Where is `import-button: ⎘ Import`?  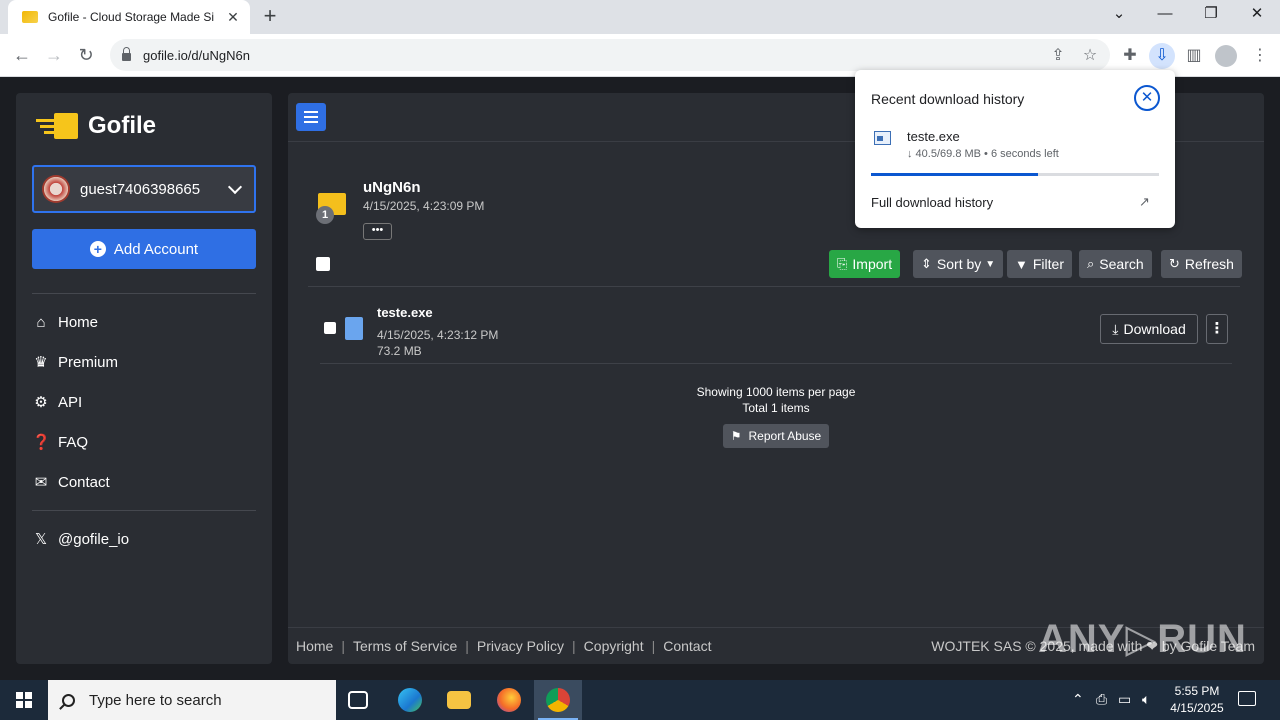 import-button: ⎘ Import is located at coordinates (865, 264).